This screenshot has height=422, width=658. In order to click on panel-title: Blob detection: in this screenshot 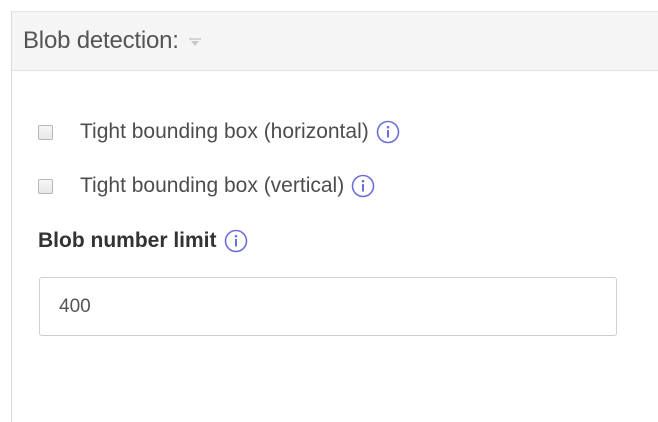, I will do `click(101, 40)`.